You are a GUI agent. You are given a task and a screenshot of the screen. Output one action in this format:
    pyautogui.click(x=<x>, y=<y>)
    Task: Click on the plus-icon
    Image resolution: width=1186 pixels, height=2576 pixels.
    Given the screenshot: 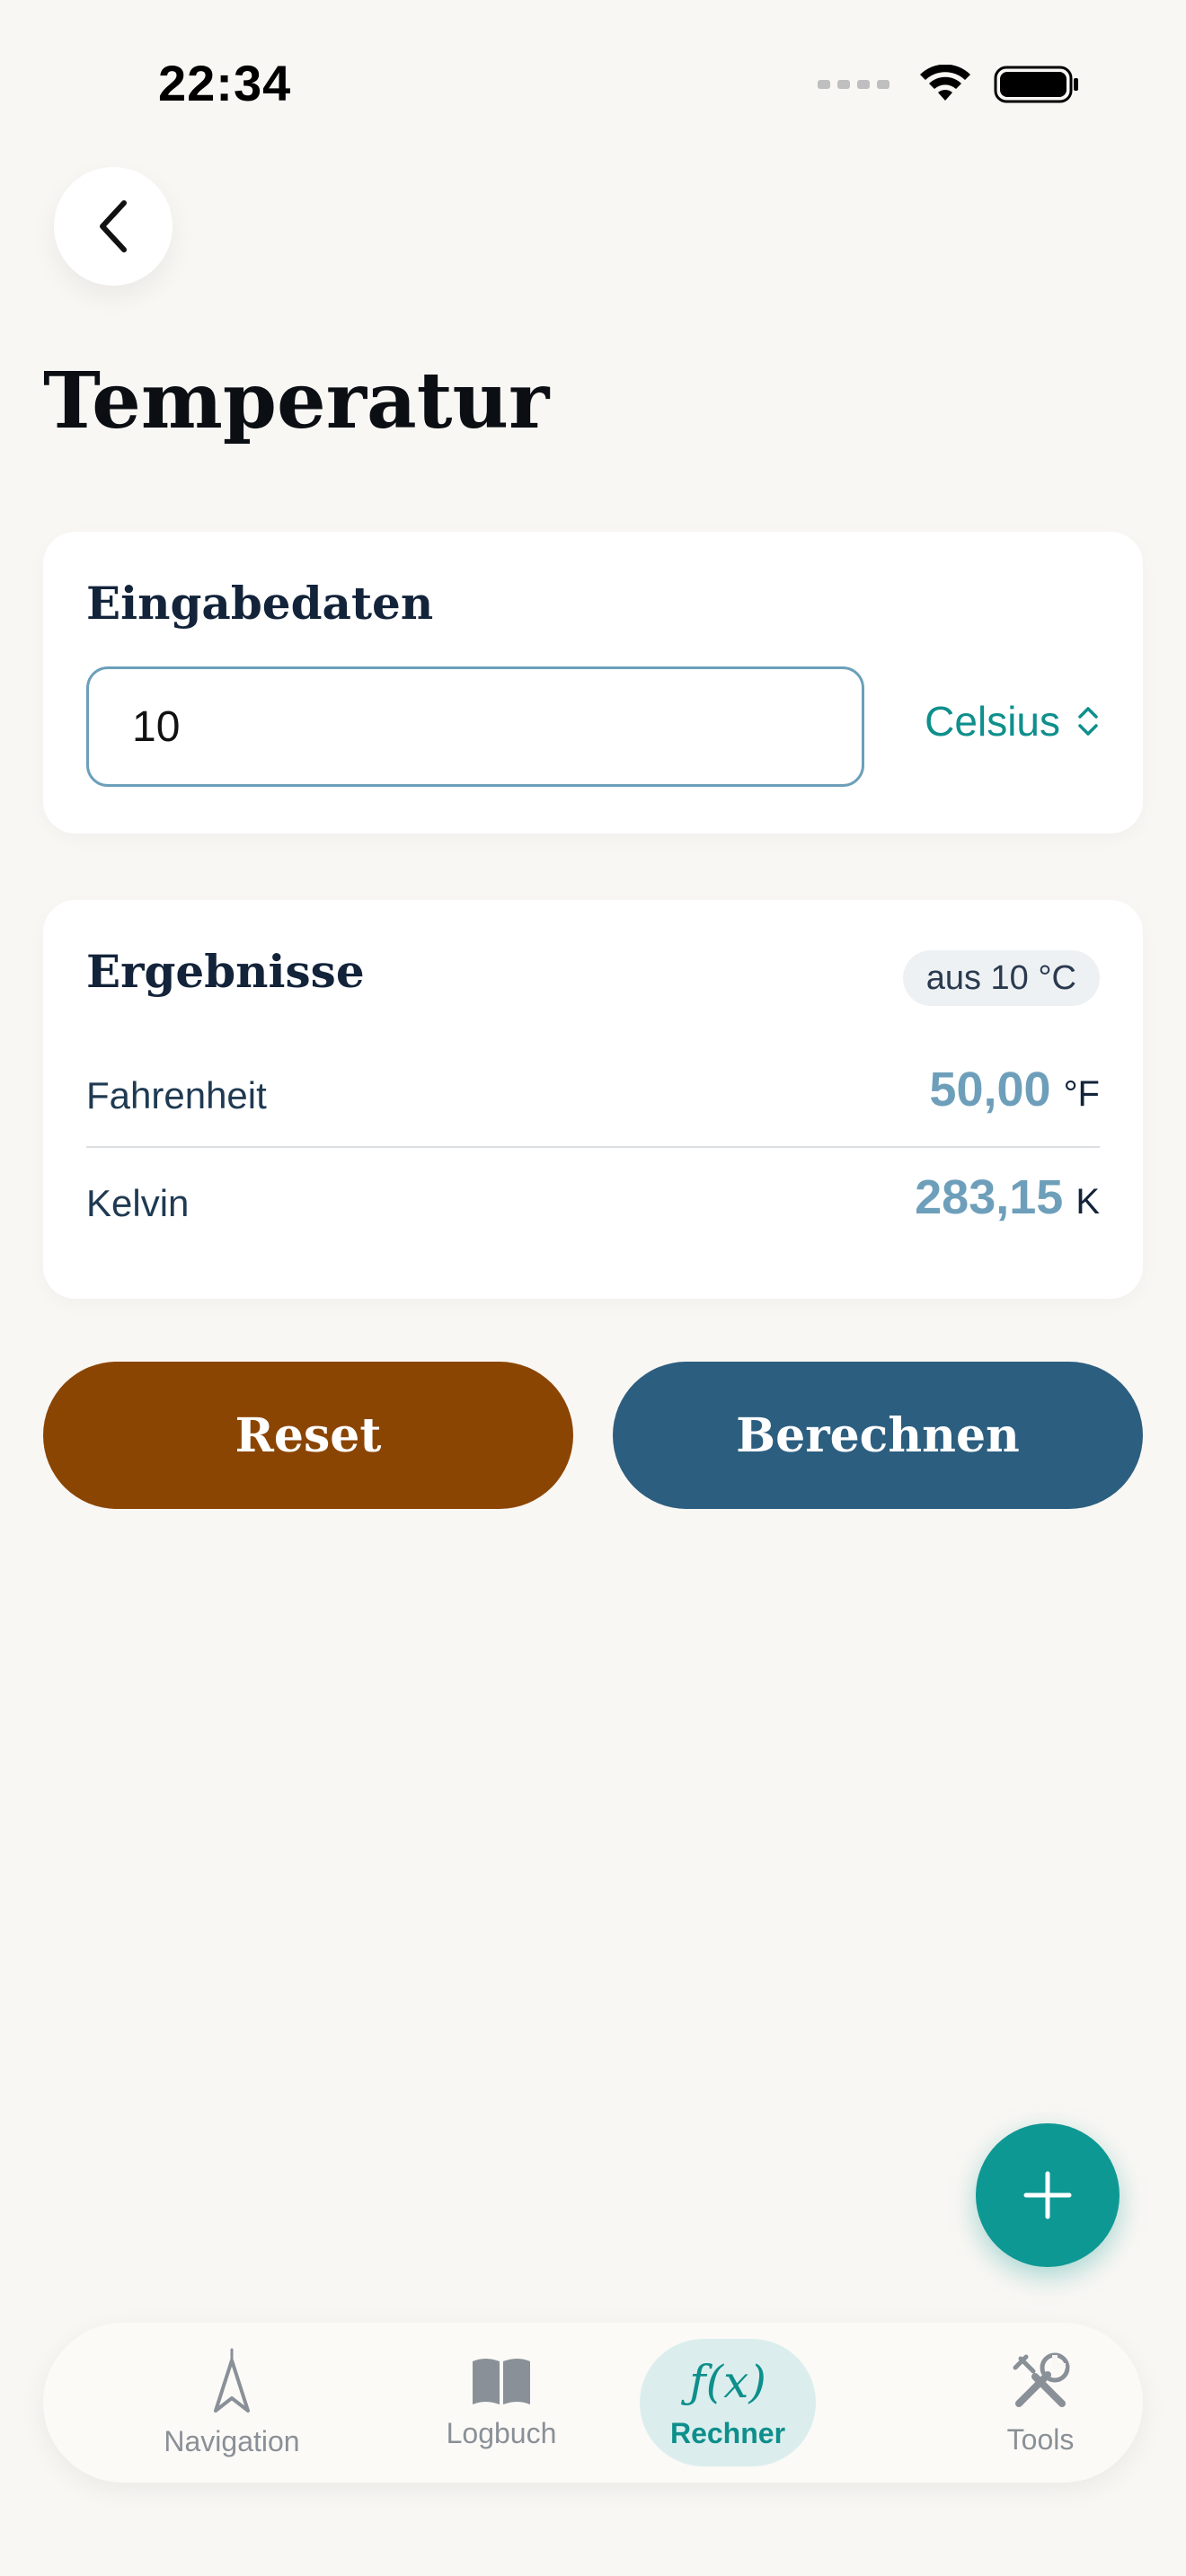 What is the action you would take?
    pyautogui.click(x=1047, y=2195)
    